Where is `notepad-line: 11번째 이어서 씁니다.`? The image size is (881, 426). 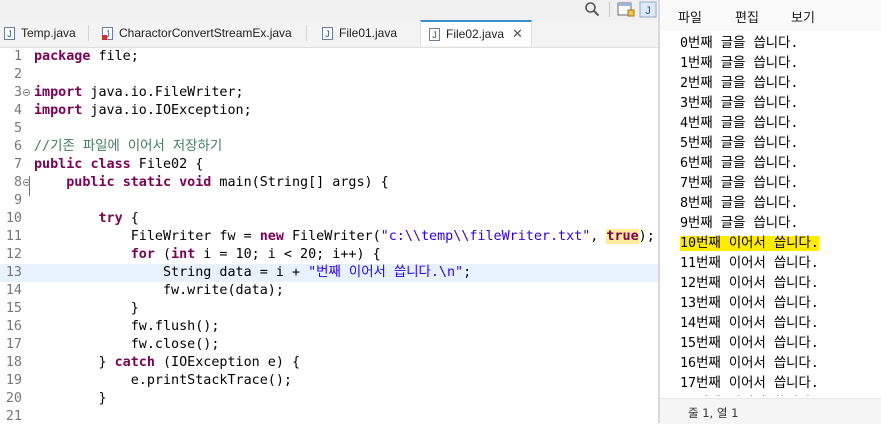 notepad-line: 11번째 이어서 씁니다. is located at coordinates (749, 263).